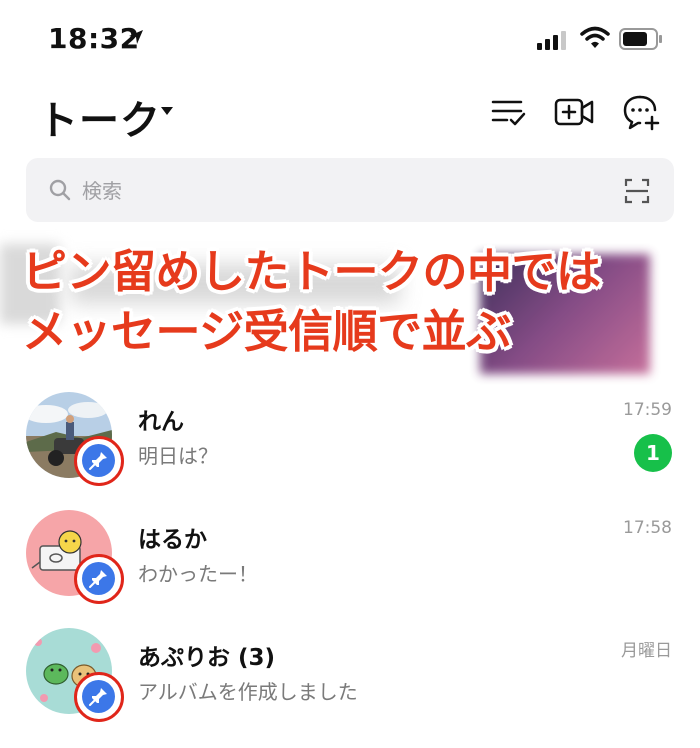 This screenshot has width=700, height=748. Describe the element at coordinates (94, 38) in the screenshot. I see `status-time: 18:32` at that location.